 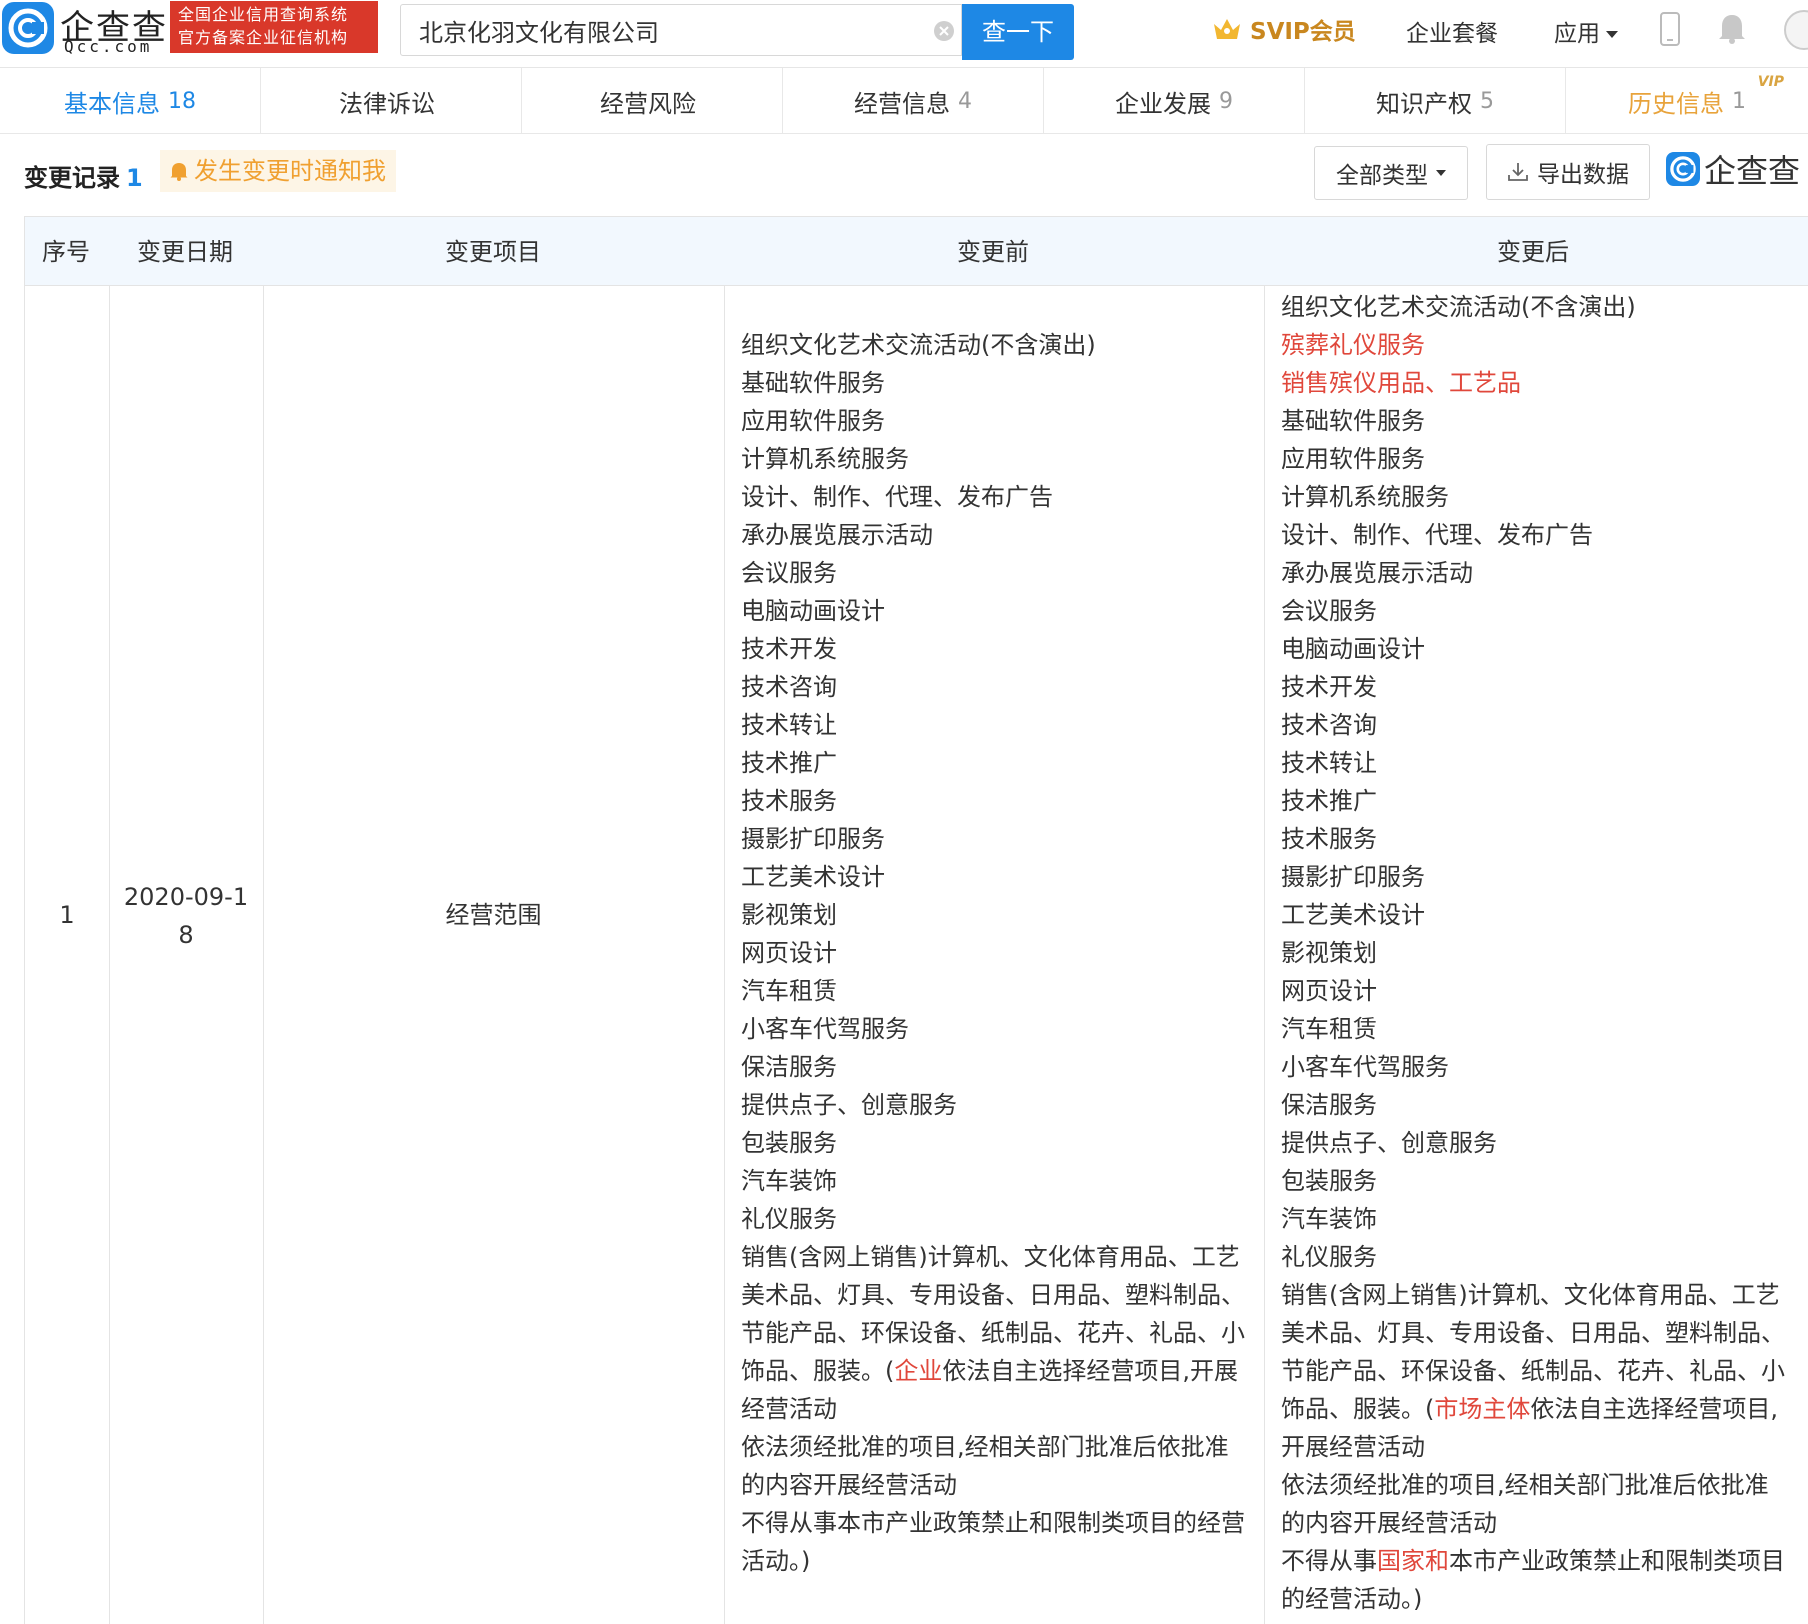 What do you see at coordinates (1796, 30) in the screenshot?
I see `avatar` at bounding box center [1796, 30].